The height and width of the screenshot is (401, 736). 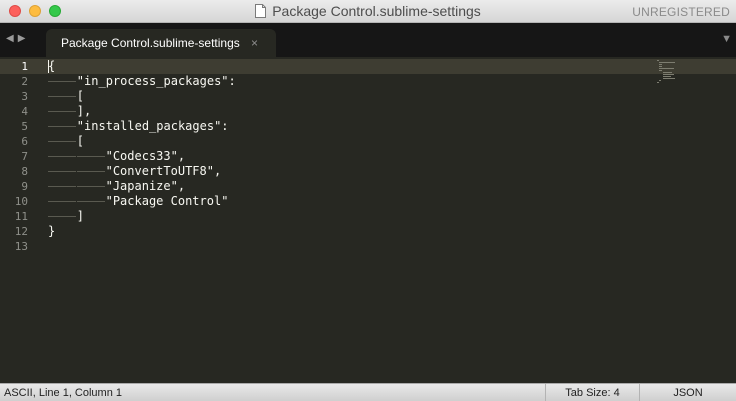 I want to click on tab-nav-arrows: ◀▶, so click(x=17, y=38).